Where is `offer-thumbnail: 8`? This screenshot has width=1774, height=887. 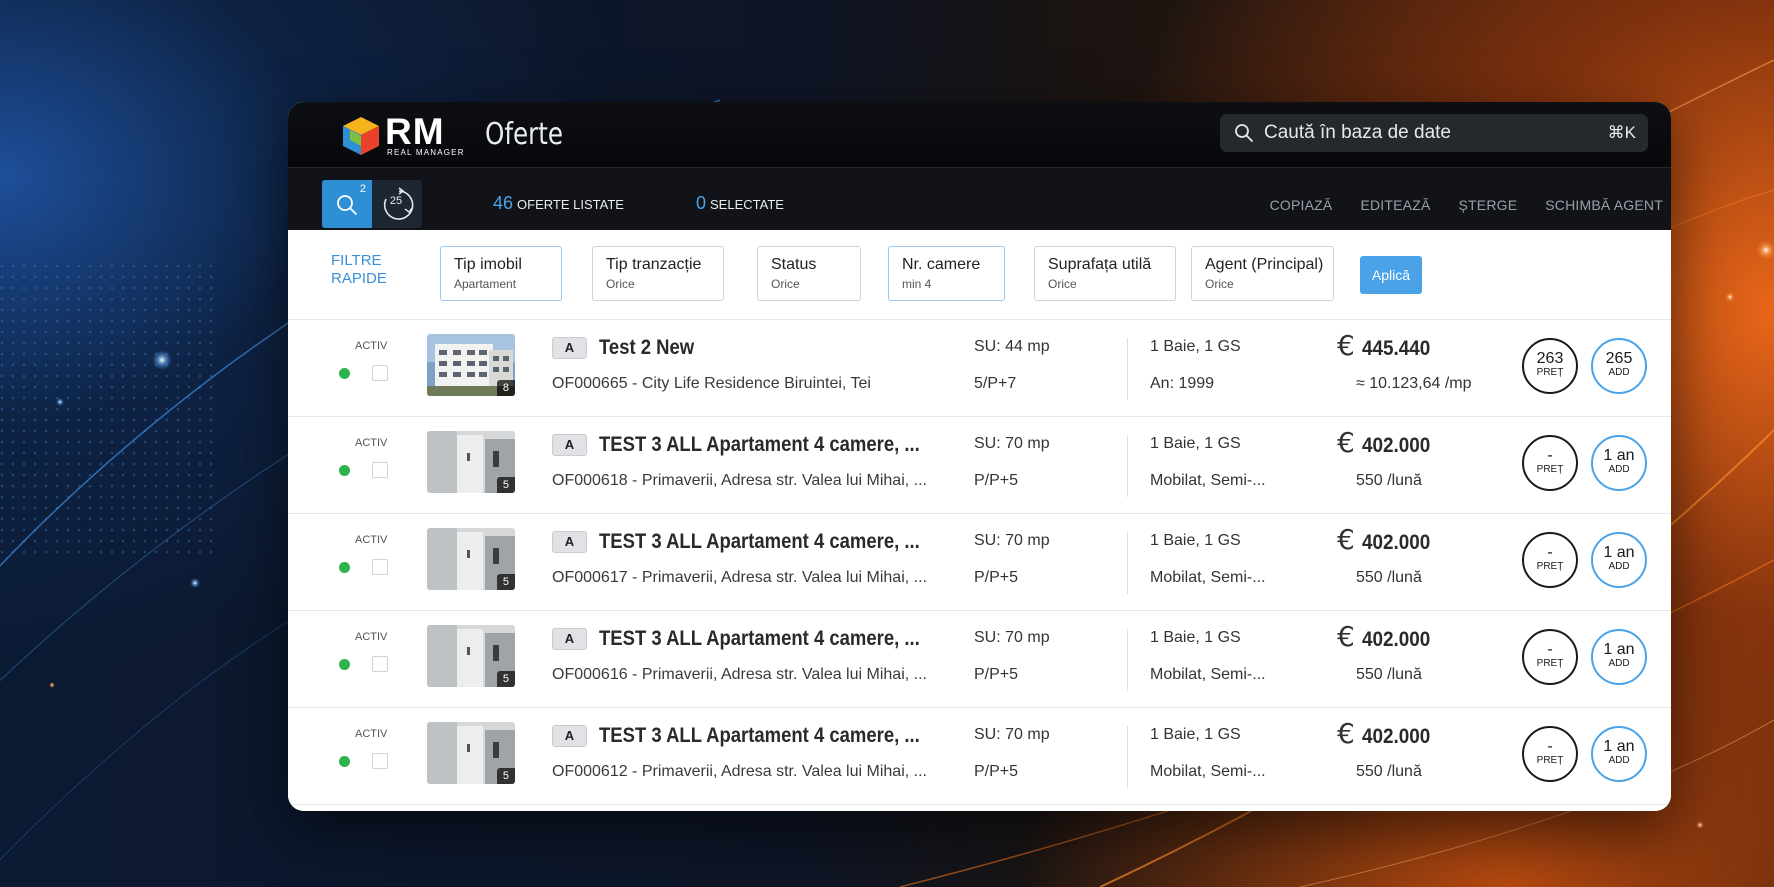
offer-thumbnail: 8 is located at coordinates (471, 365).